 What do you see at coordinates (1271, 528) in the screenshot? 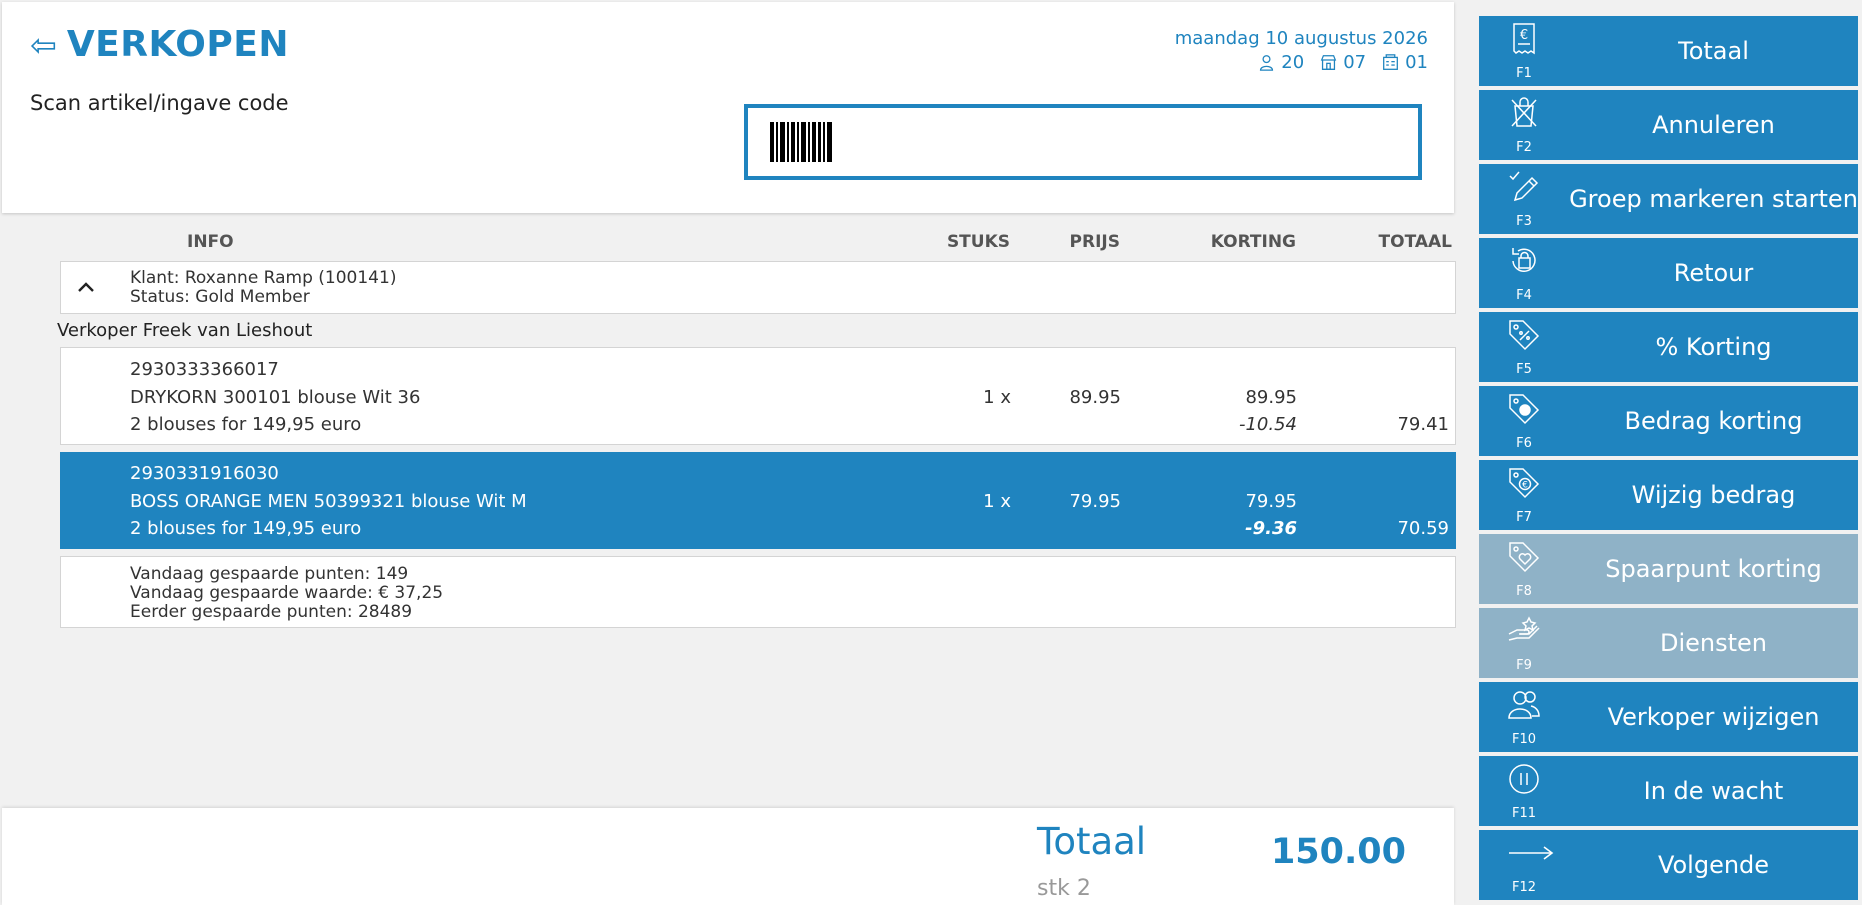
I see `item-discount: -9.36` at bounding box center [1271, 528].